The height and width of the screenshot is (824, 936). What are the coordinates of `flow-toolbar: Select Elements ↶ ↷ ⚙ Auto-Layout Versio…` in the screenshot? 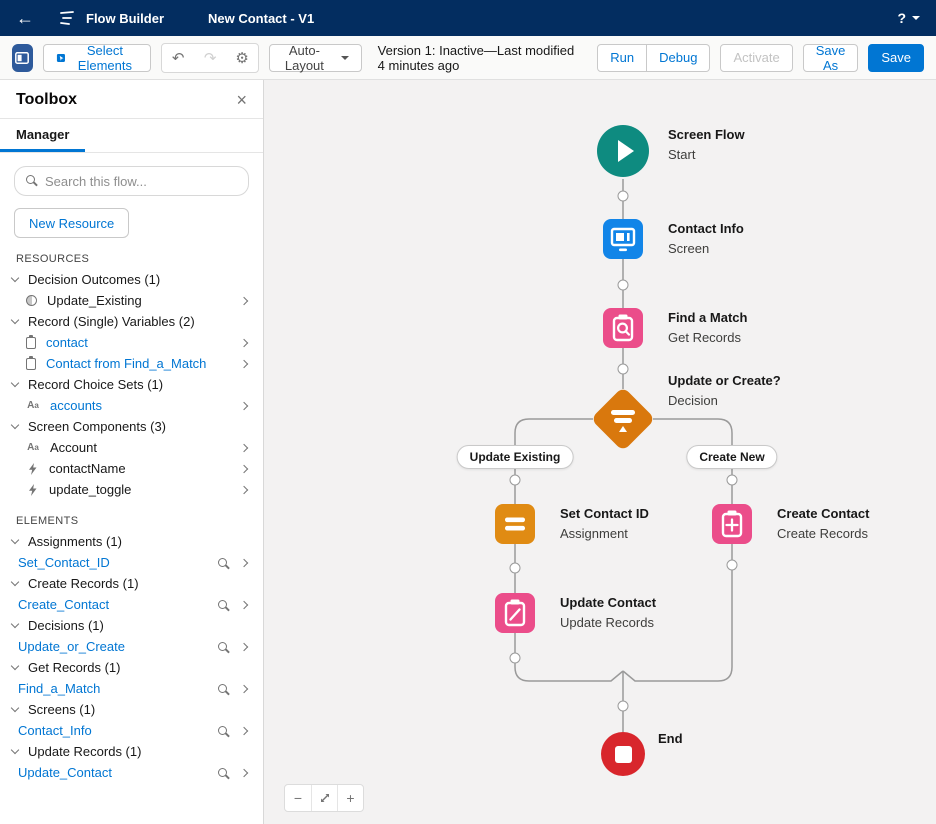 It's located at (468, 58).